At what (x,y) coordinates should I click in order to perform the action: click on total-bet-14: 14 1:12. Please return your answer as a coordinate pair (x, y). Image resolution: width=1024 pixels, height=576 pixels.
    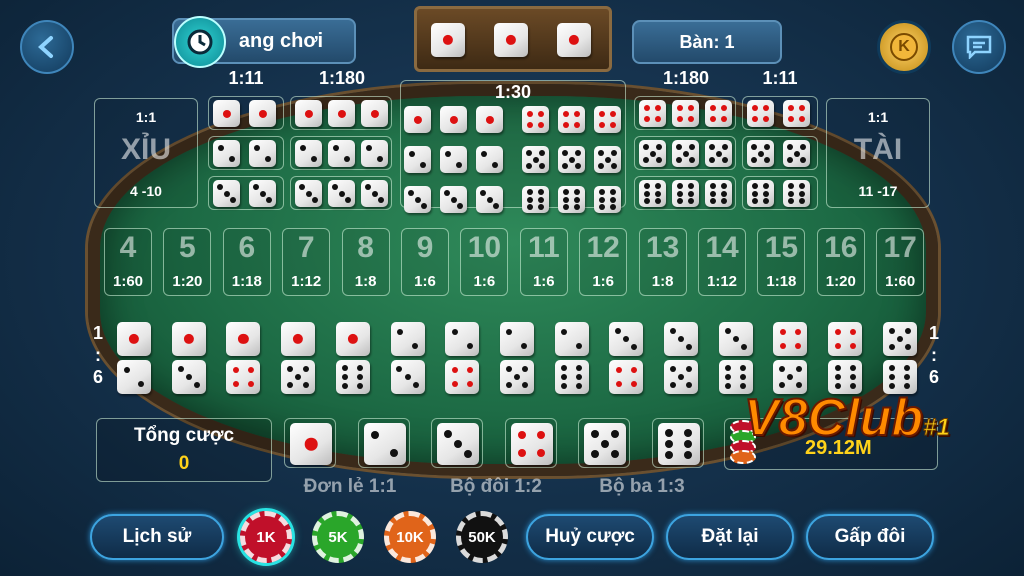
    Looking at the image, I should click on (722, 262).